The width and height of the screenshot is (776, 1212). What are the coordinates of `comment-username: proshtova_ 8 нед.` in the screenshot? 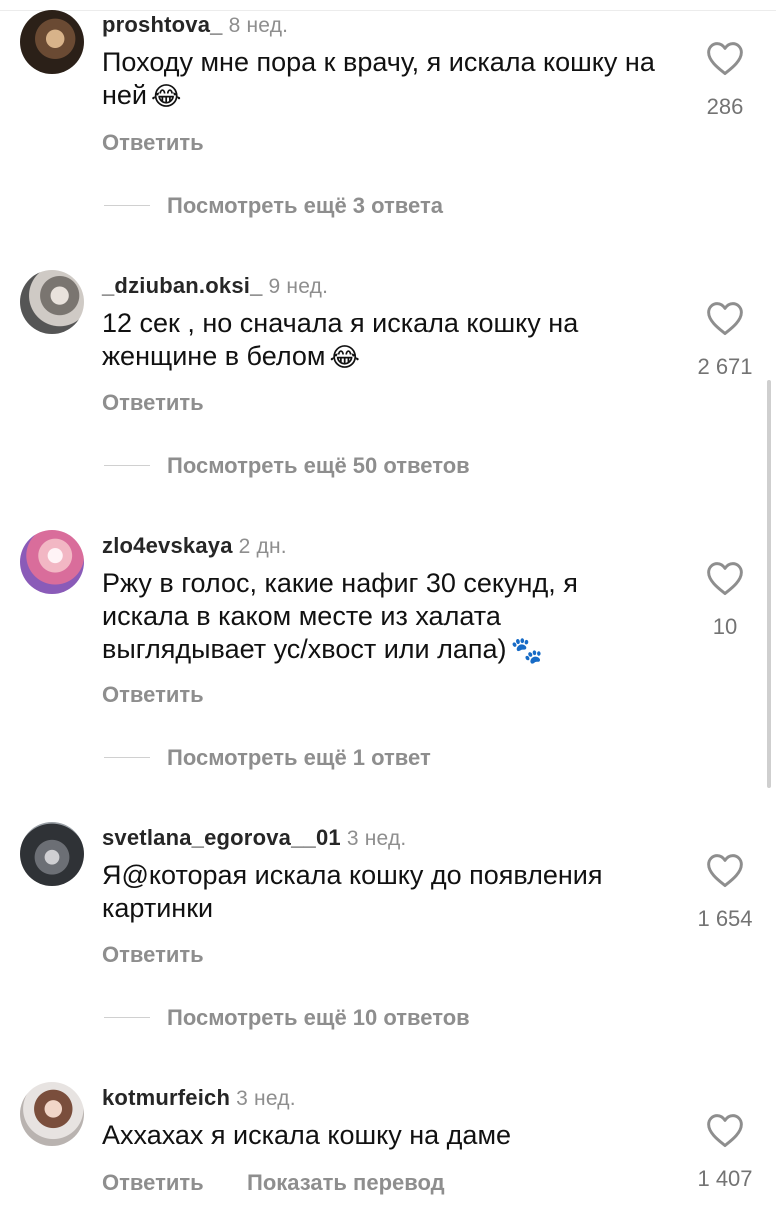 It's located at (195, 25).